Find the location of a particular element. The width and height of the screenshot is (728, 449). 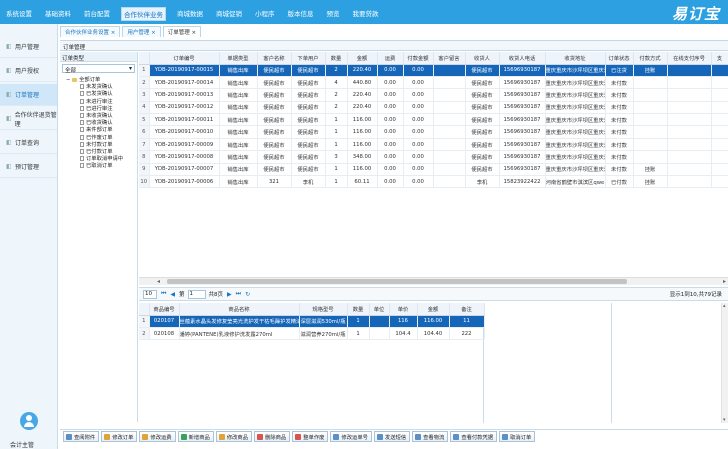

column-header: 付款方式 is located at coordinates (650, 58).